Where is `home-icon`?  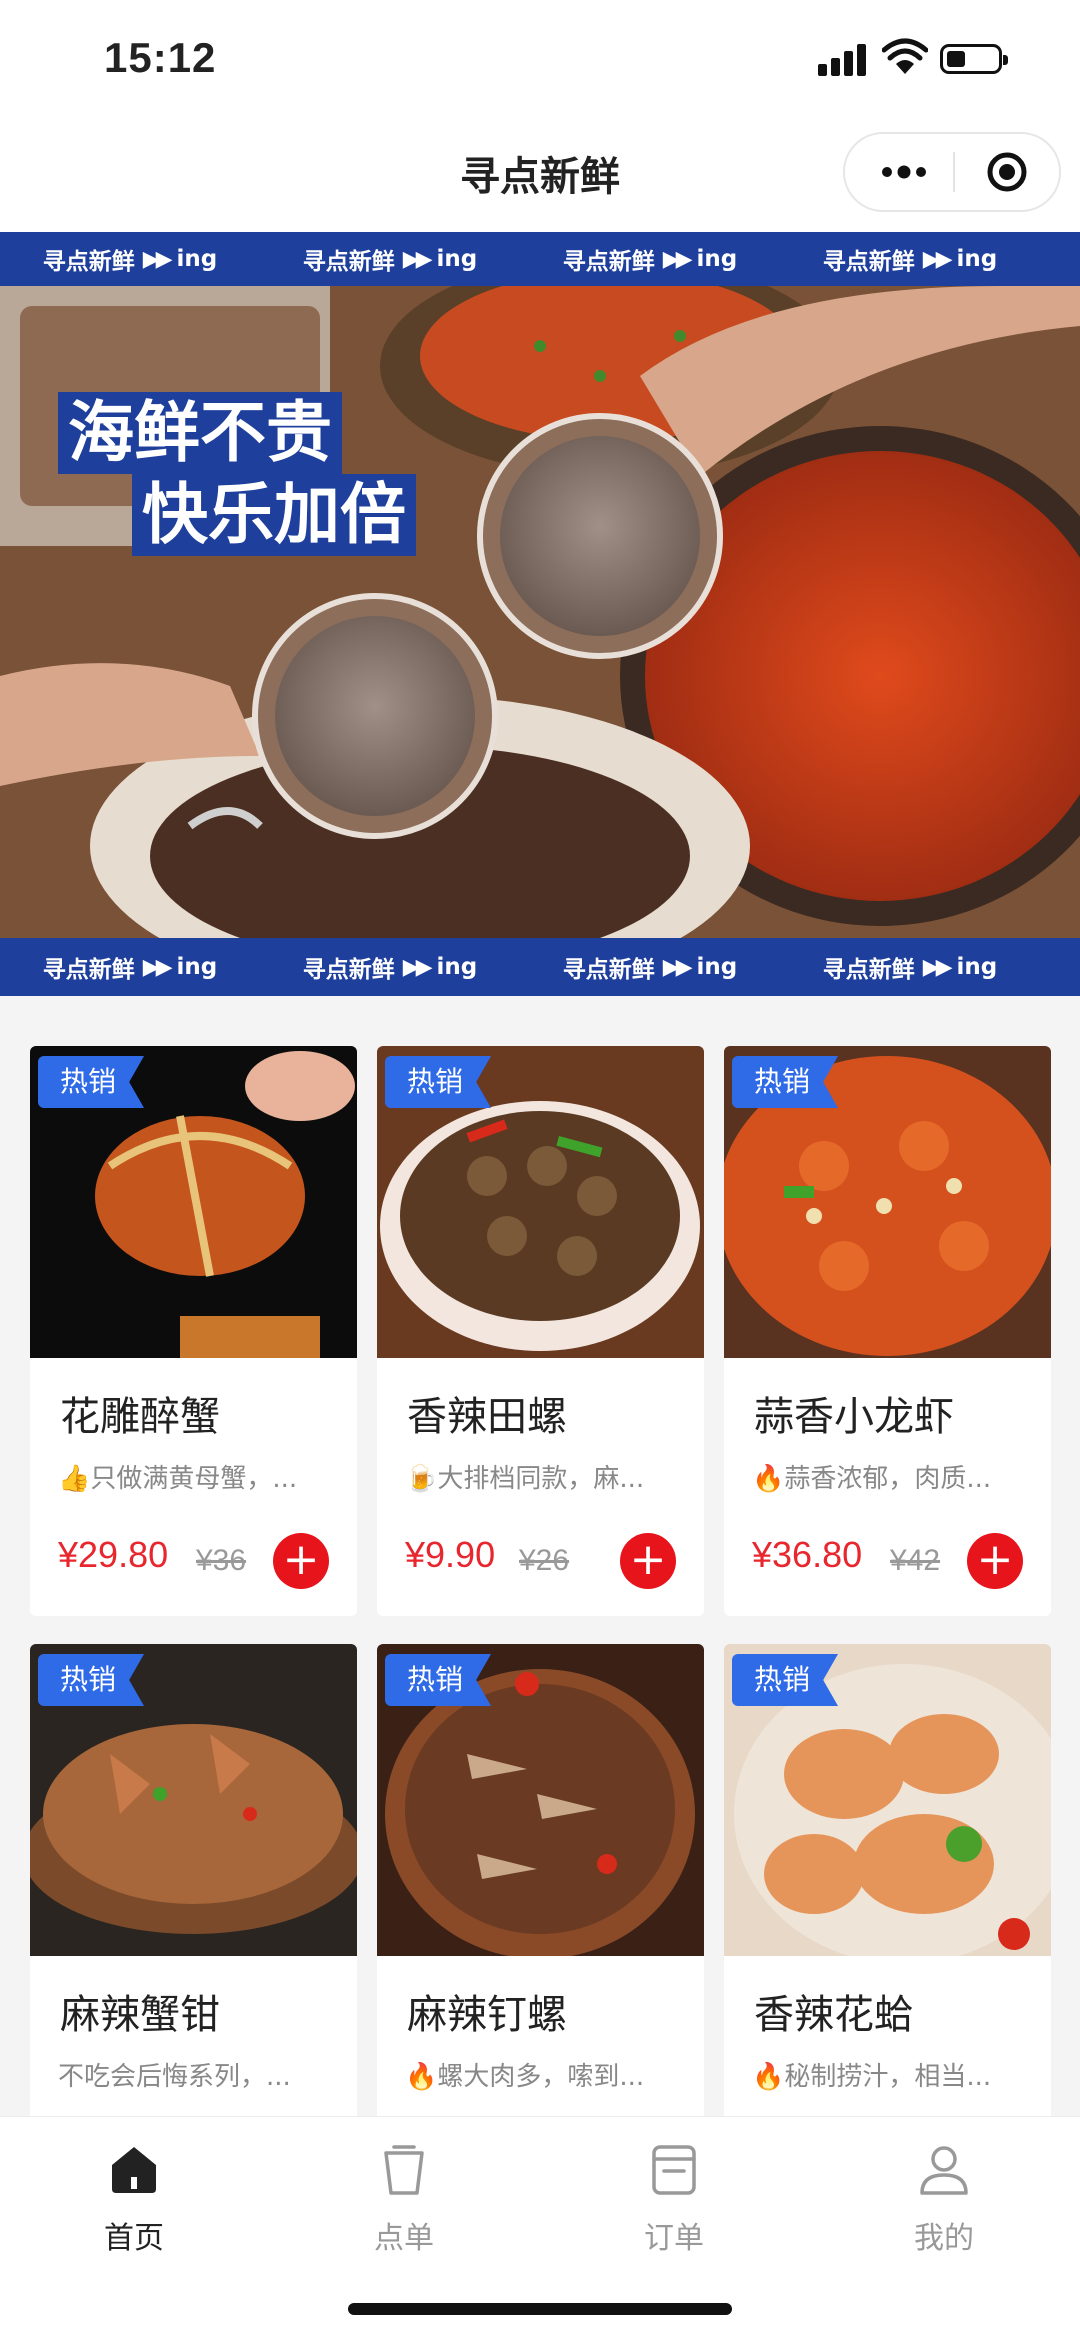 home-icon is located at coordinates (134, 2170).